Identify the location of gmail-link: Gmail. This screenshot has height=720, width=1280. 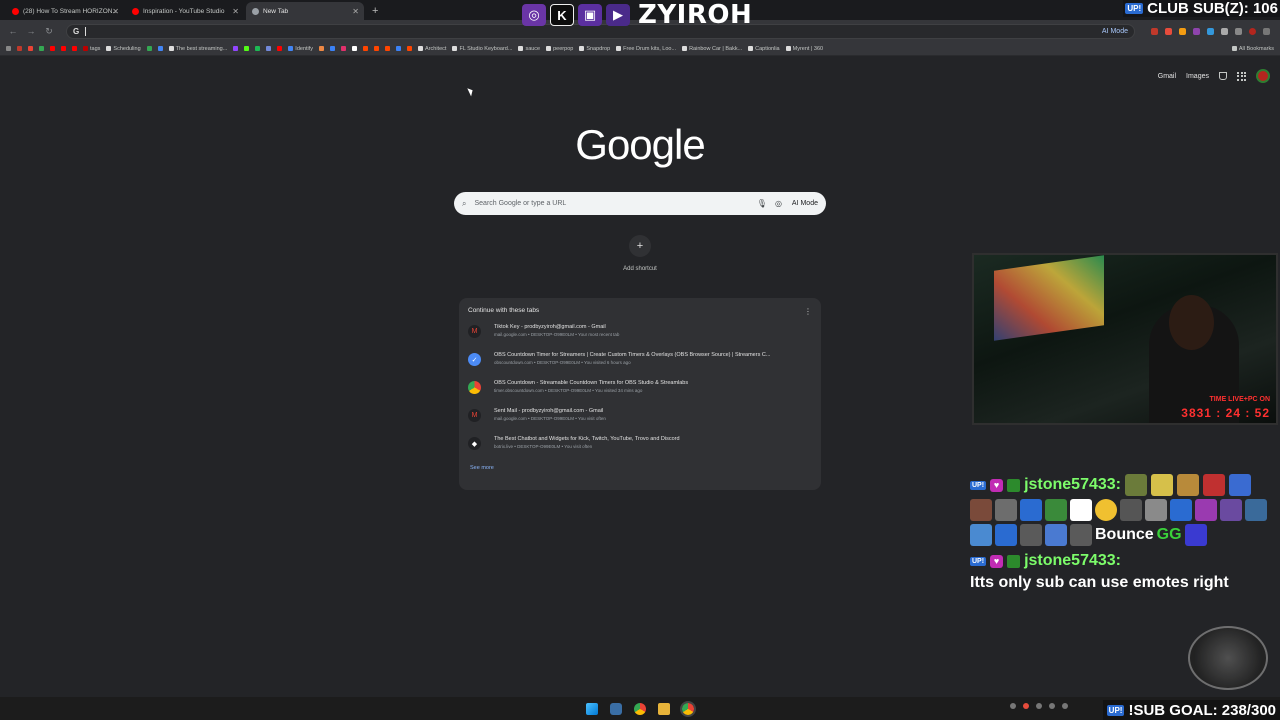
(1167, 76).